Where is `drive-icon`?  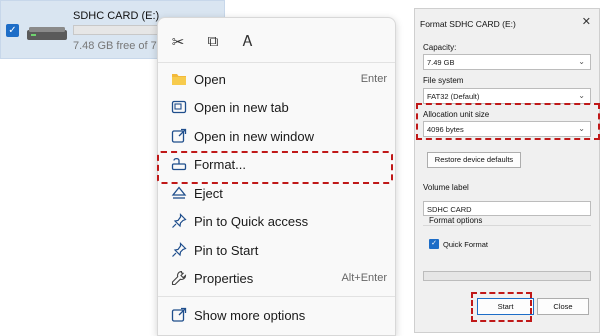
drive-icon is located at coordinates (47, 33).